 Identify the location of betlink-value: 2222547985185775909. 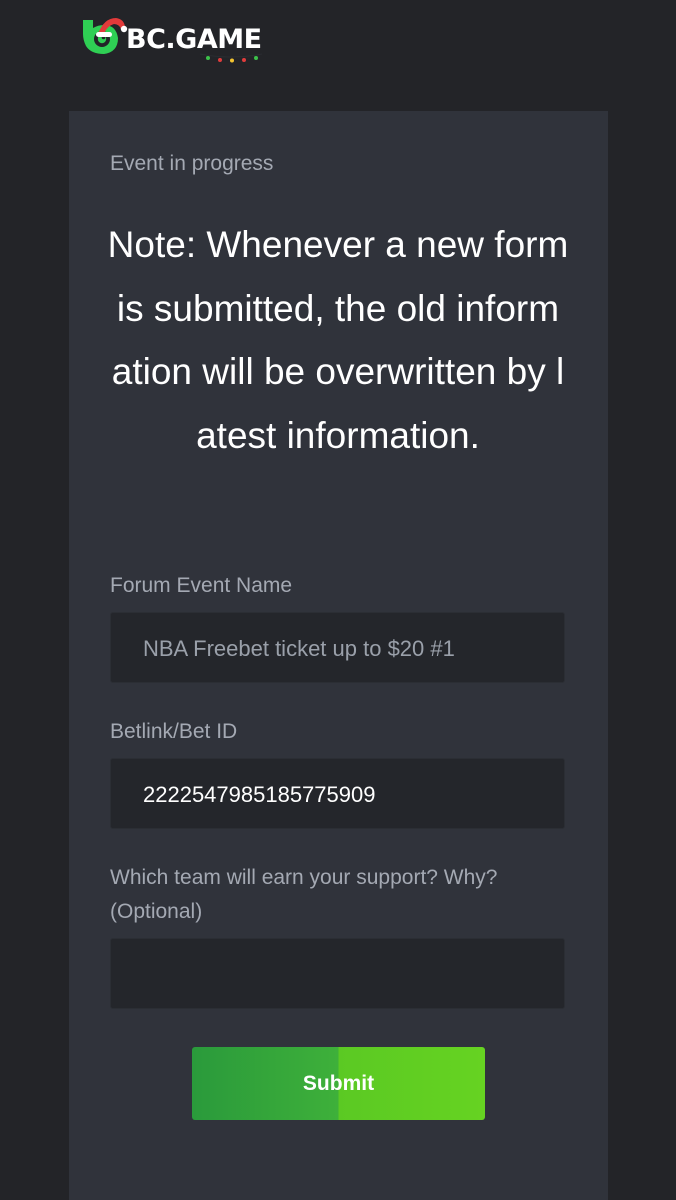
(259, 794).